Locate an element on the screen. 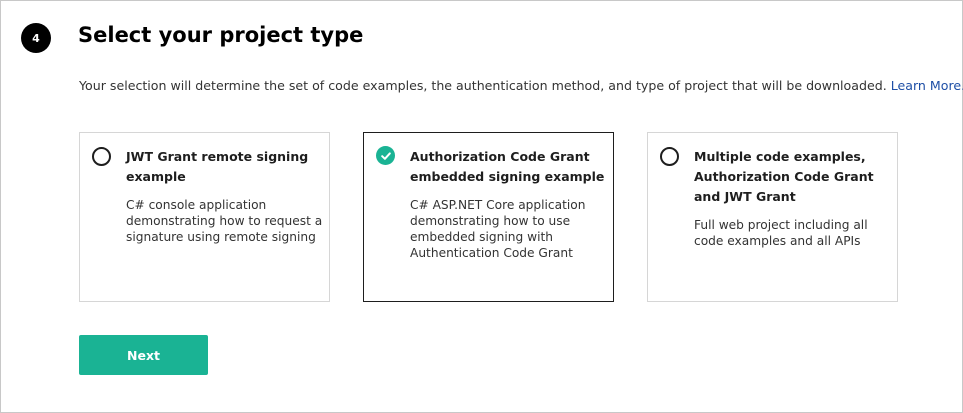 This screenshot has width=963, height=413. check-circle-icon is located at coordinates (385, 155).